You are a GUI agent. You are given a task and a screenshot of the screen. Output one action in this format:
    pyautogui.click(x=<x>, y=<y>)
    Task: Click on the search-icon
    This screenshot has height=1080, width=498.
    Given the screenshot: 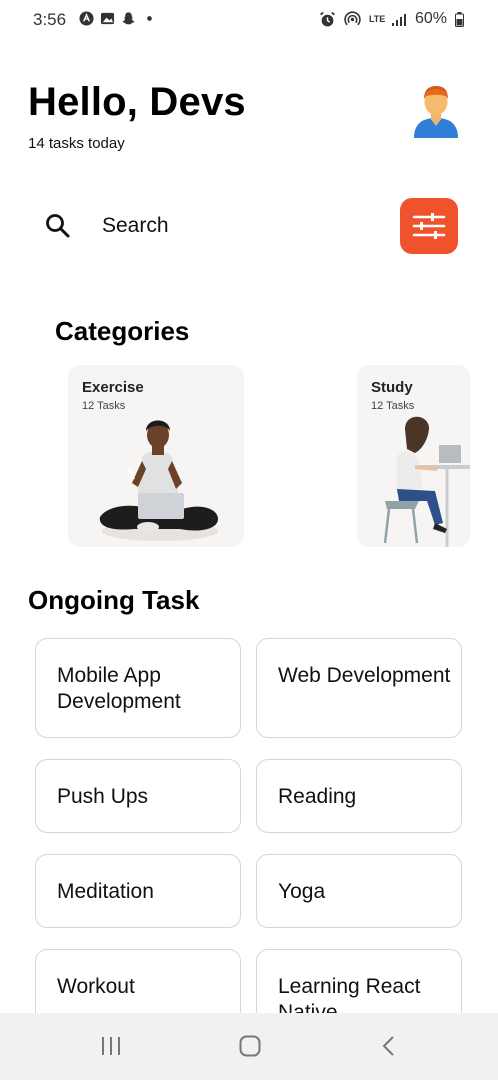 What is the action you would take?
    pyautogui.click(x=58, y=226)
    